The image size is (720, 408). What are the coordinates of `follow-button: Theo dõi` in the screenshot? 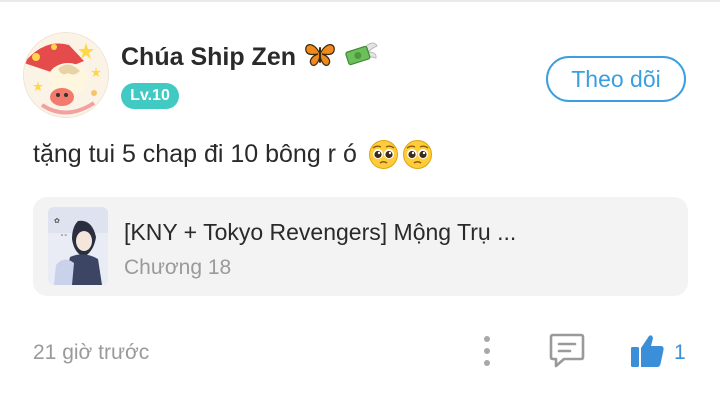 It's located at (616, 79).